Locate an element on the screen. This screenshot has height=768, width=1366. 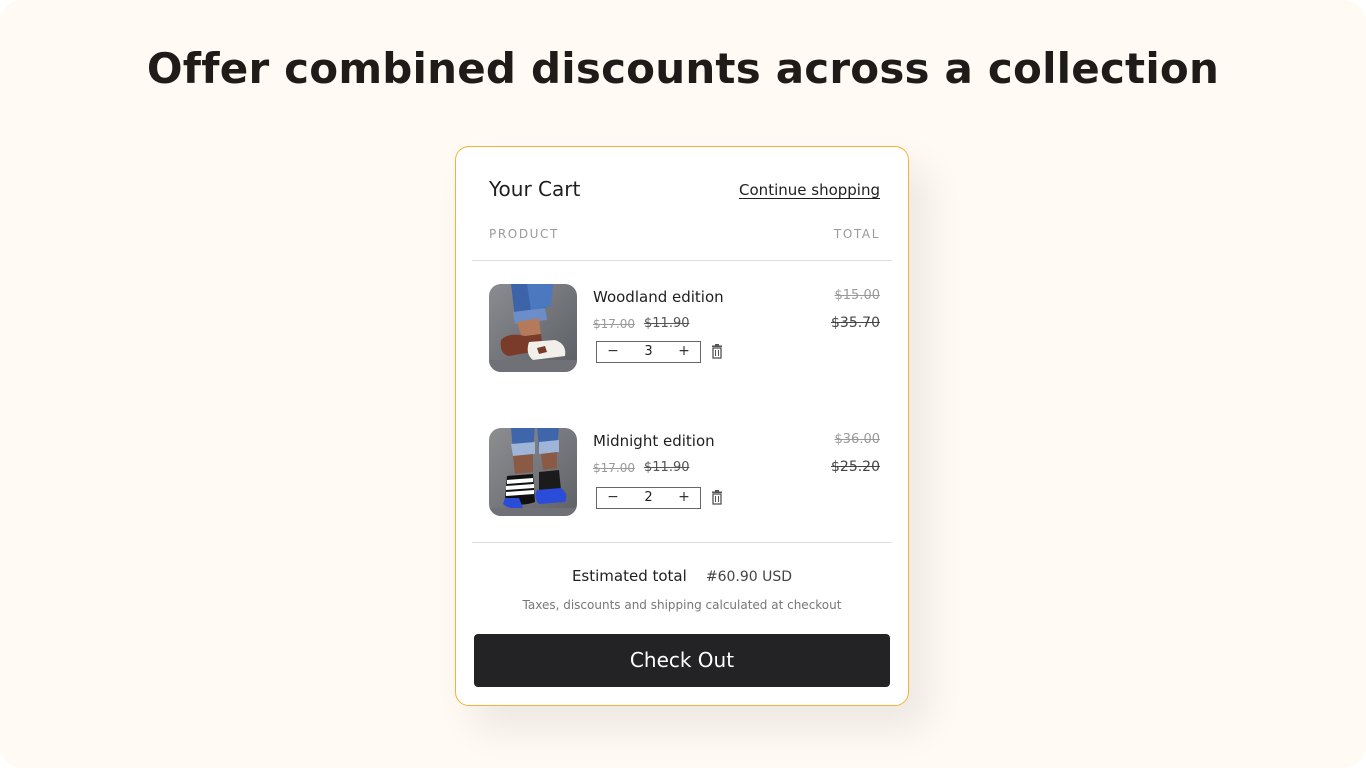
midnight-product-image is located at coordinates (533, 472).